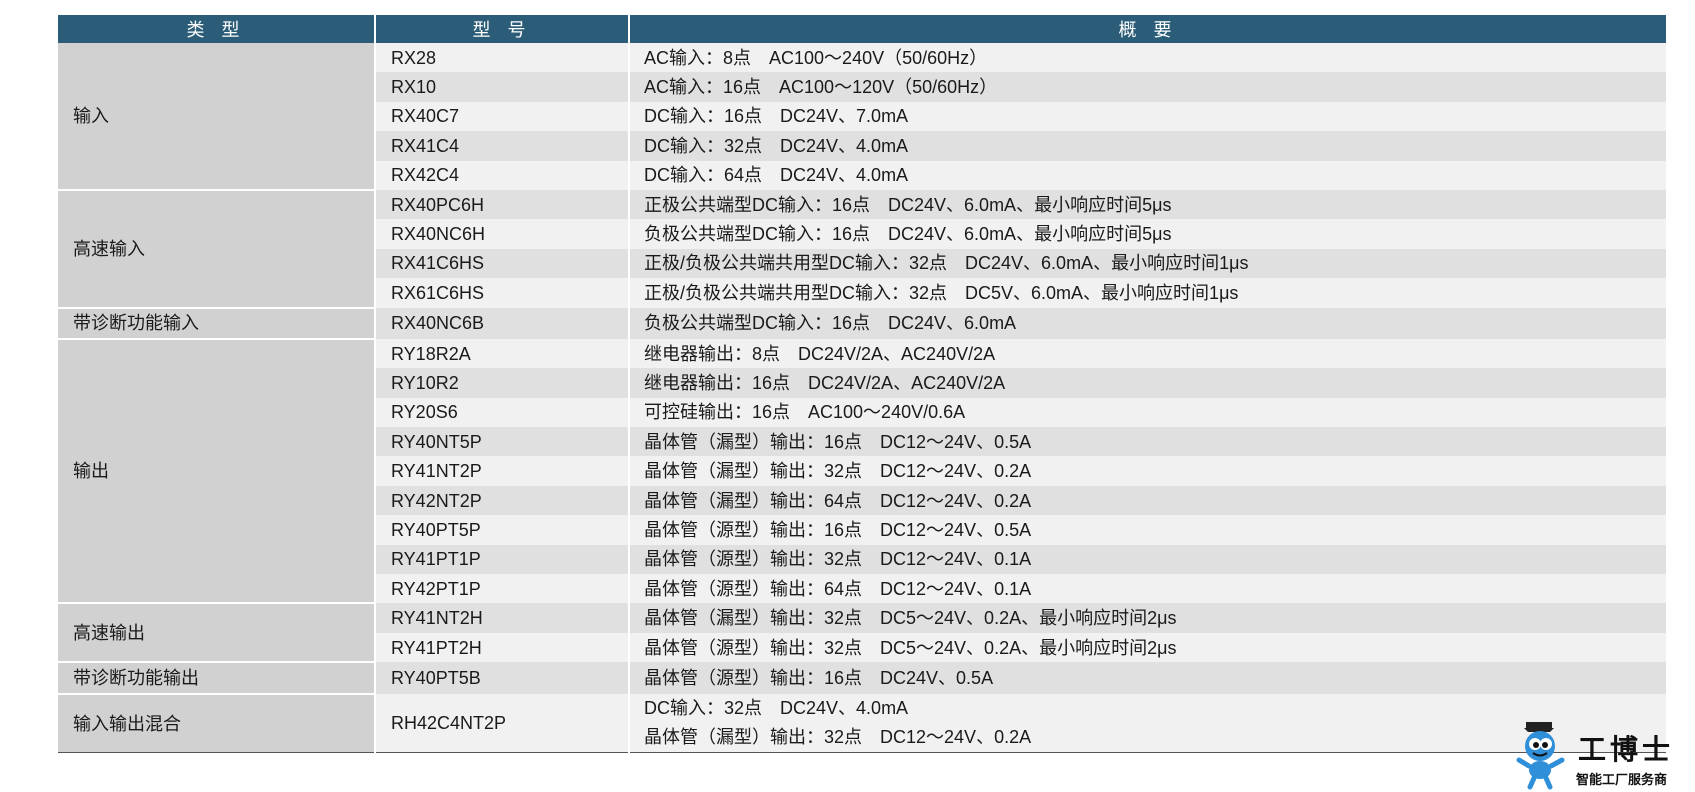  I want to click on model-cell: RY18R2A, so click(502, 353).